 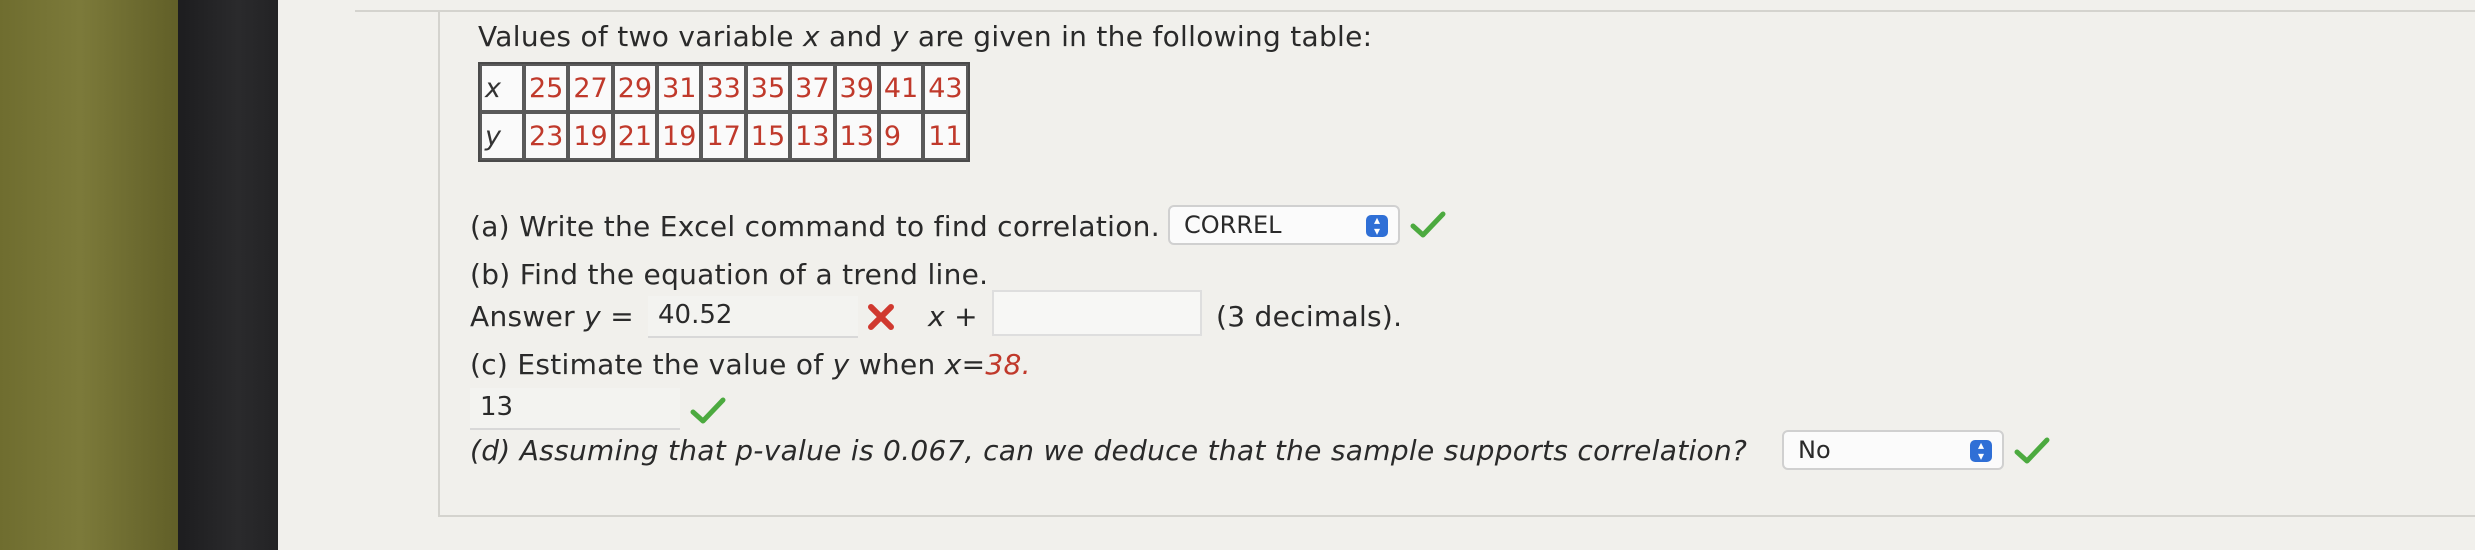 I want to click on table-cell-y: 15, so click(x=768, y=136).